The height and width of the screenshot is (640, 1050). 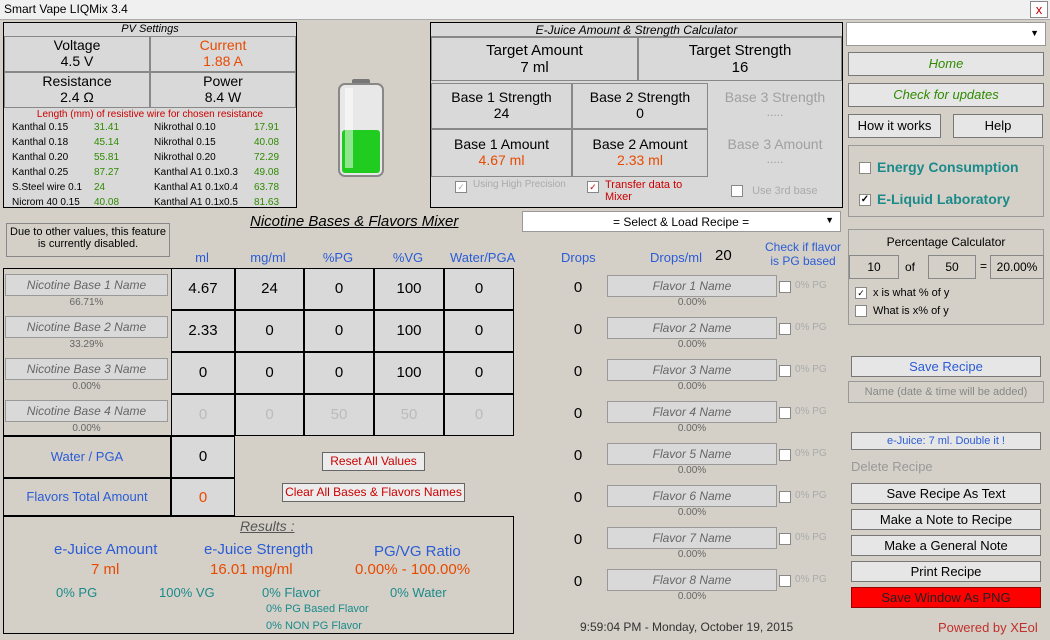 What do you see at coordinates (939, 167) in the screenshot?
I see `energy-option: Energy Consumption` at bounding box center [939, 167].